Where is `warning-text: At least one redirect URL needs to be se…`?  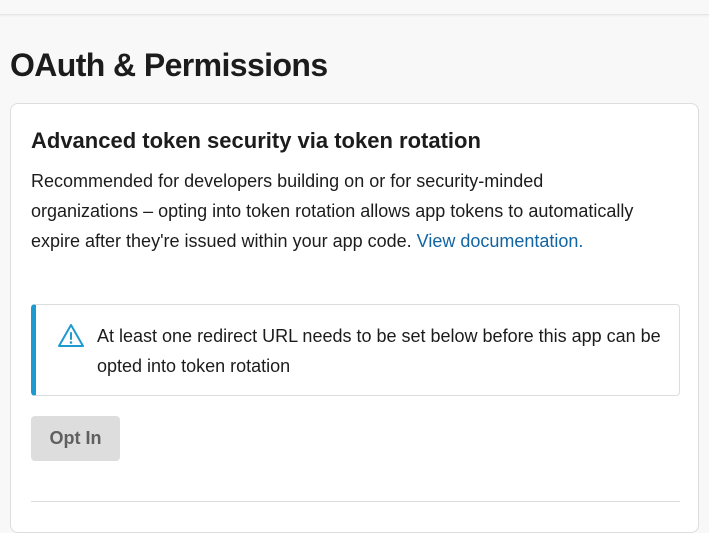
warning-text: At least one redirect URL needs to be se… is located at coordinates (379, 351).